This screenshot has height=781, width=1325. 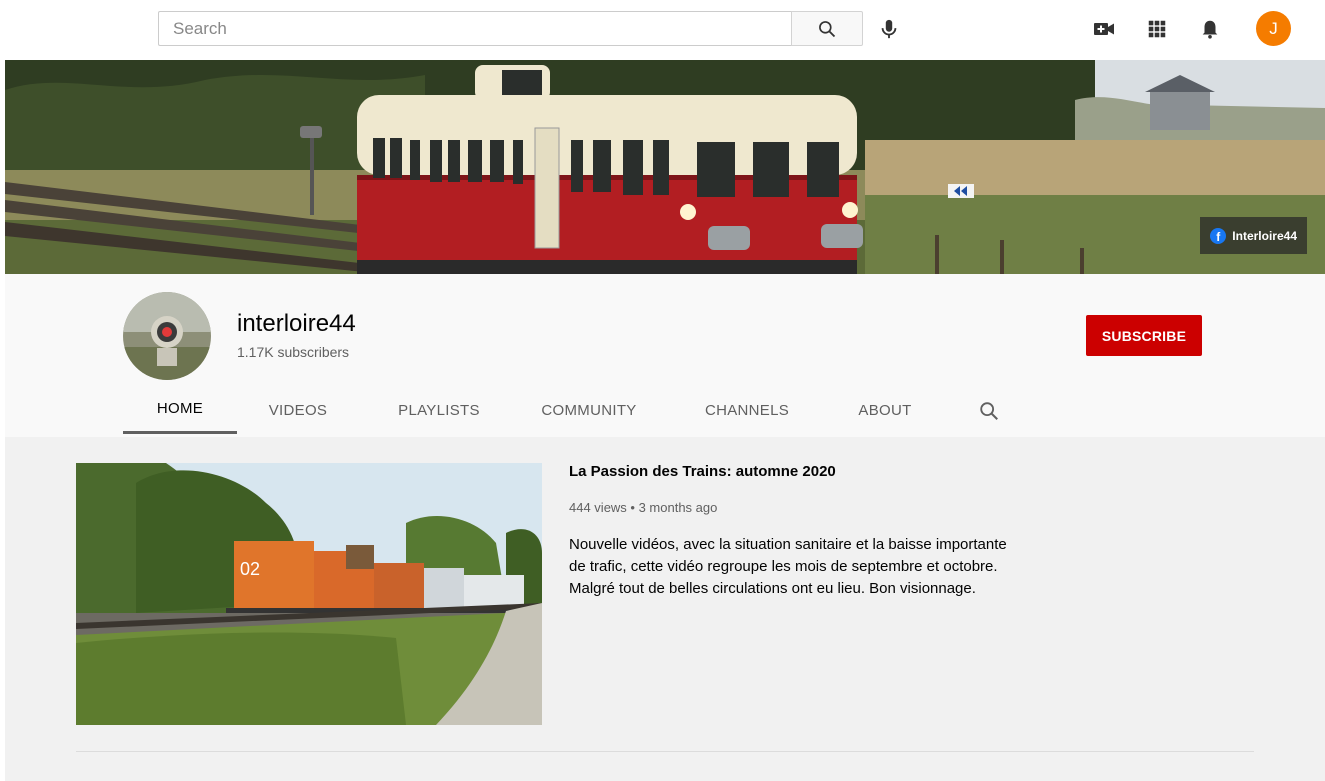 I want to click on tab-videos: VIDEOS, so click(x=298, y=410).